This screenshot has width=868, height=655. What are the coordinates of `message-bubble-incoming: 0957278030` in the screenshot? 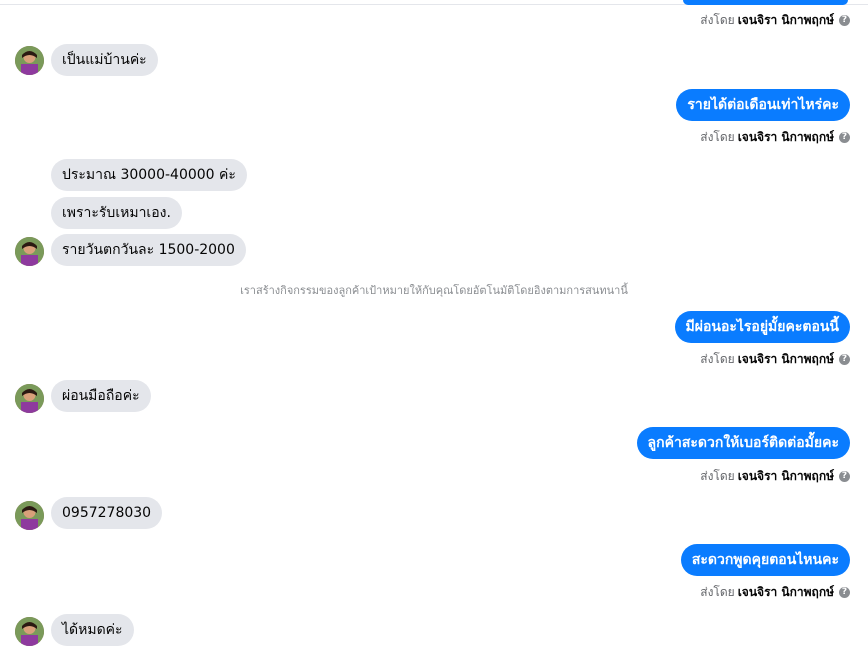 It's located at (107, 513).